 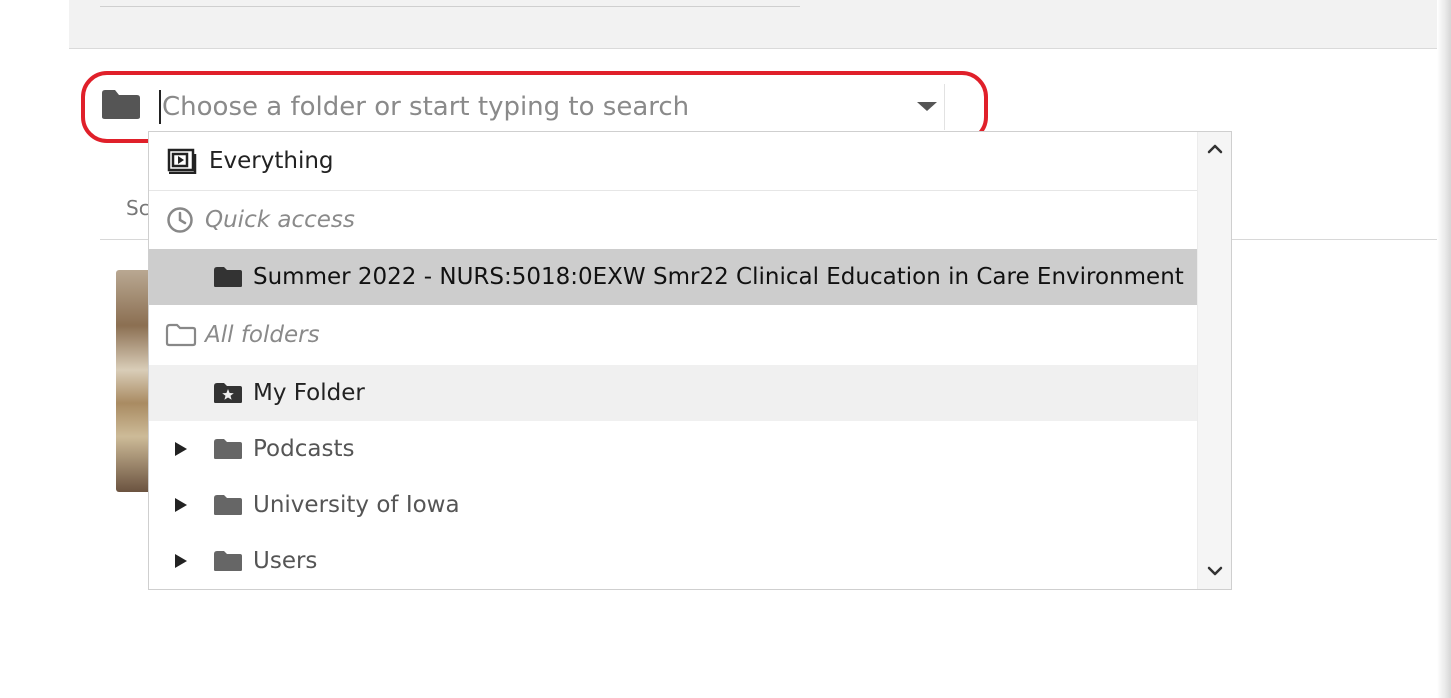 I want to click on window-edge-shadow, so click(x=1444, y=349).